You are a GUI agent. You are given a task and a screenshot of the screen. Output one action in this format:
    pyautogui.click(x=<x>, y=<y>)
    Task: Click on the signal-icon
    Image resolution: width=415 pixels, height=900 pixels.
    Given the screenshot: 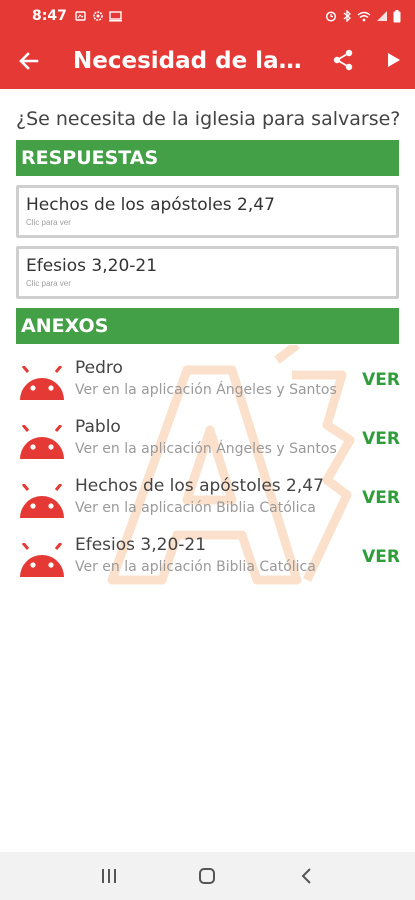 What is the action you would take?
    pyautogui.click(x=382, y=16)
    